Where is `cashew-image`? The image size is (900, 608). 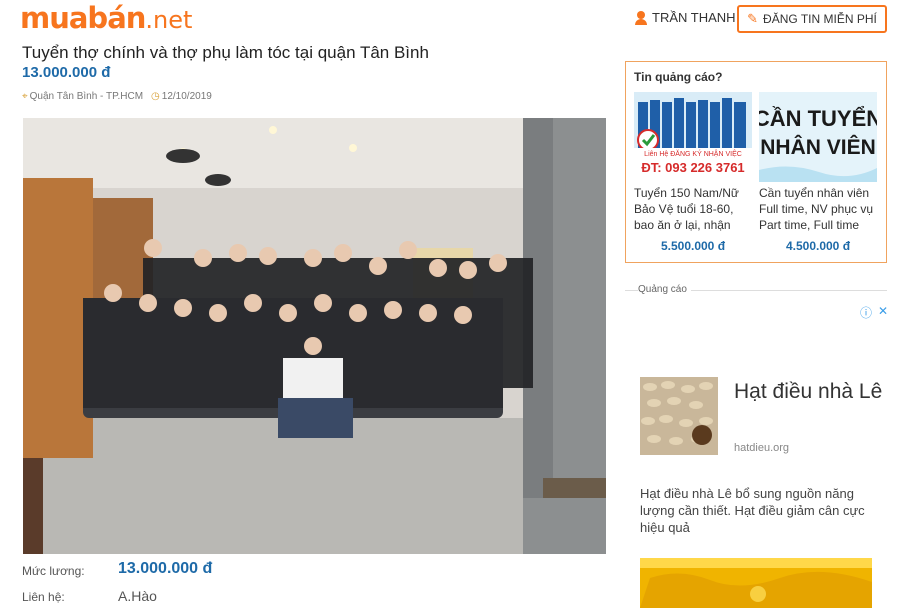
cashew-image is located at coordinates (679, 416).